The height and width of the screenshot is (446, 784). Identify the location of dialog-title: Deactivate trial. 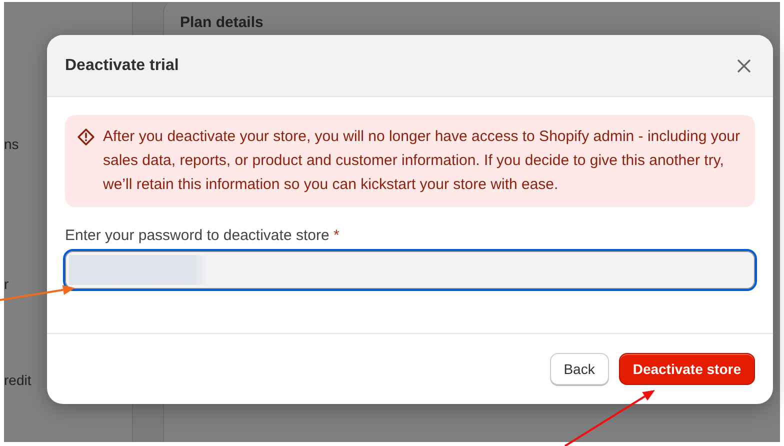
(122, 65).